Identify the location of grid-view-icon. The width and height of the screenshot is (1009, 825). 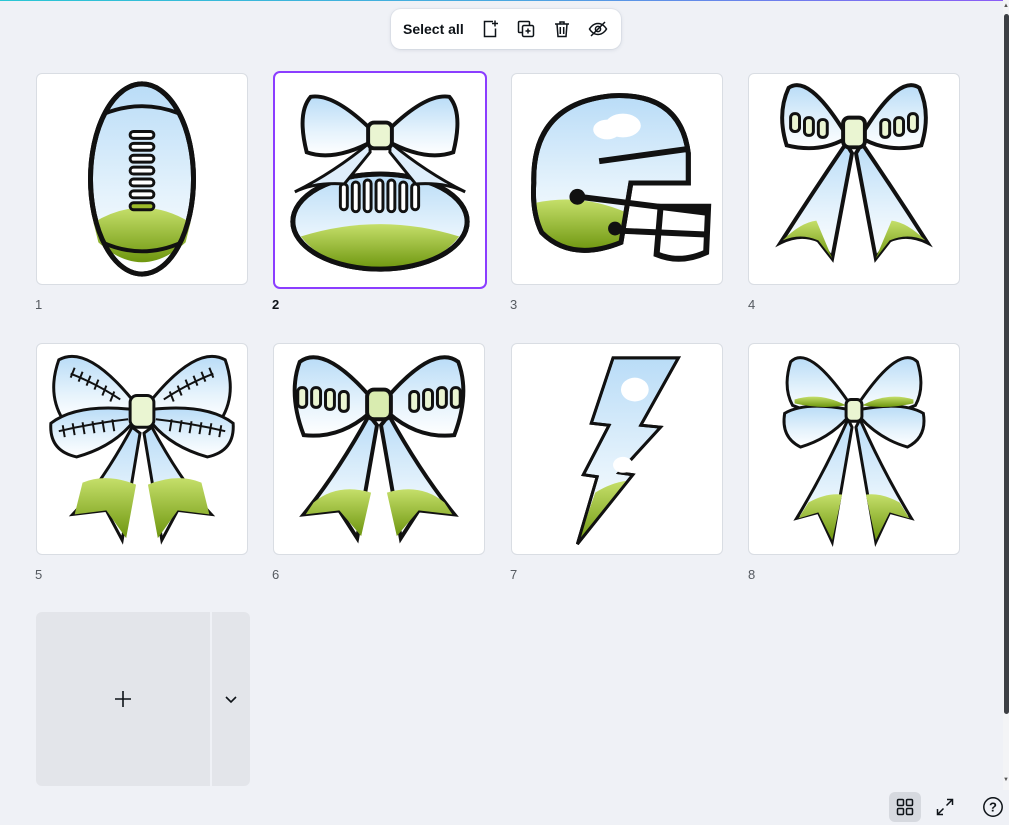
(905, 807).